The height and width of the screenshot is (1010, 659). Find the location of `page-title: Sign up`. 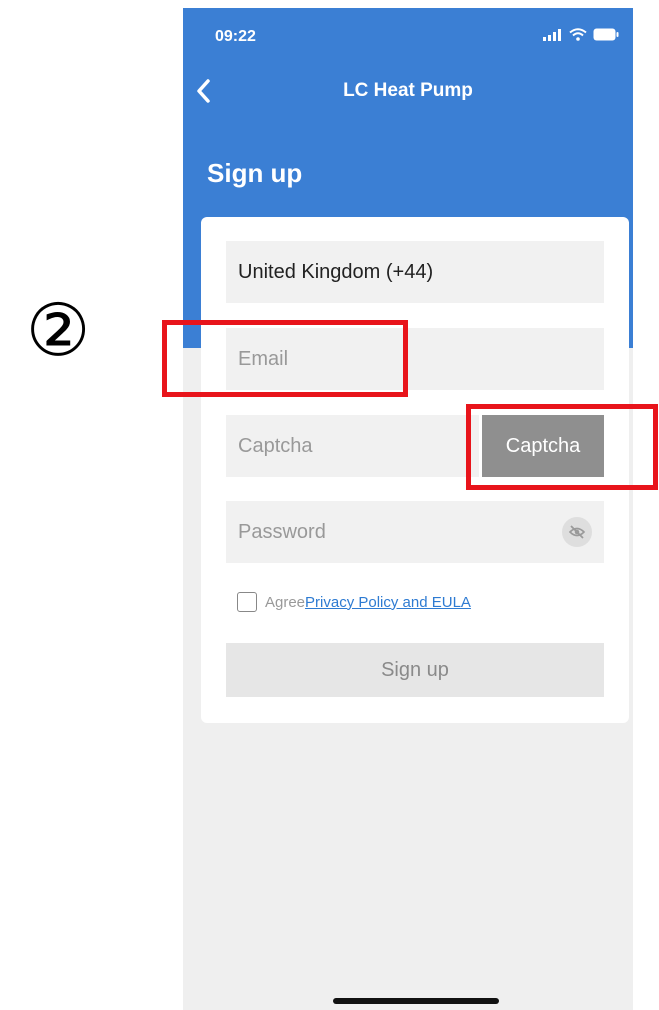

page-title: Sign up is located at coordinates (255, 173).